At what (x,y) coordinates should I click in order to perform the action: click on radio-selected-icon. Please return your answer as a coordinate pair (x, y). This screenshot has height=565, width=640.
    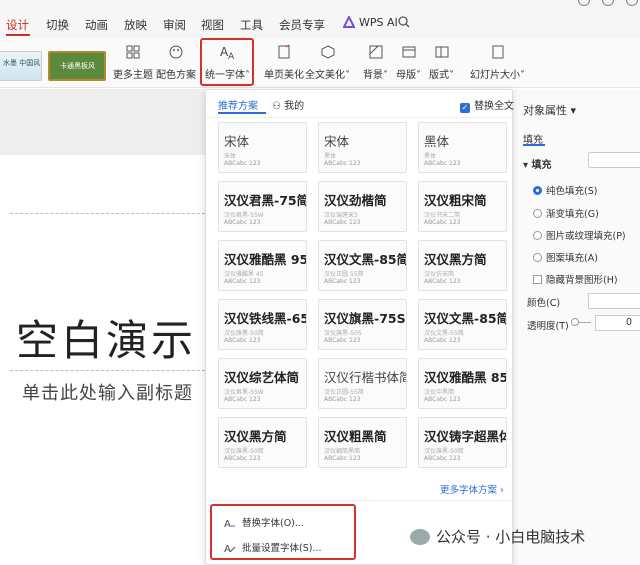
    Looking at the image, I should click on (537, 190).